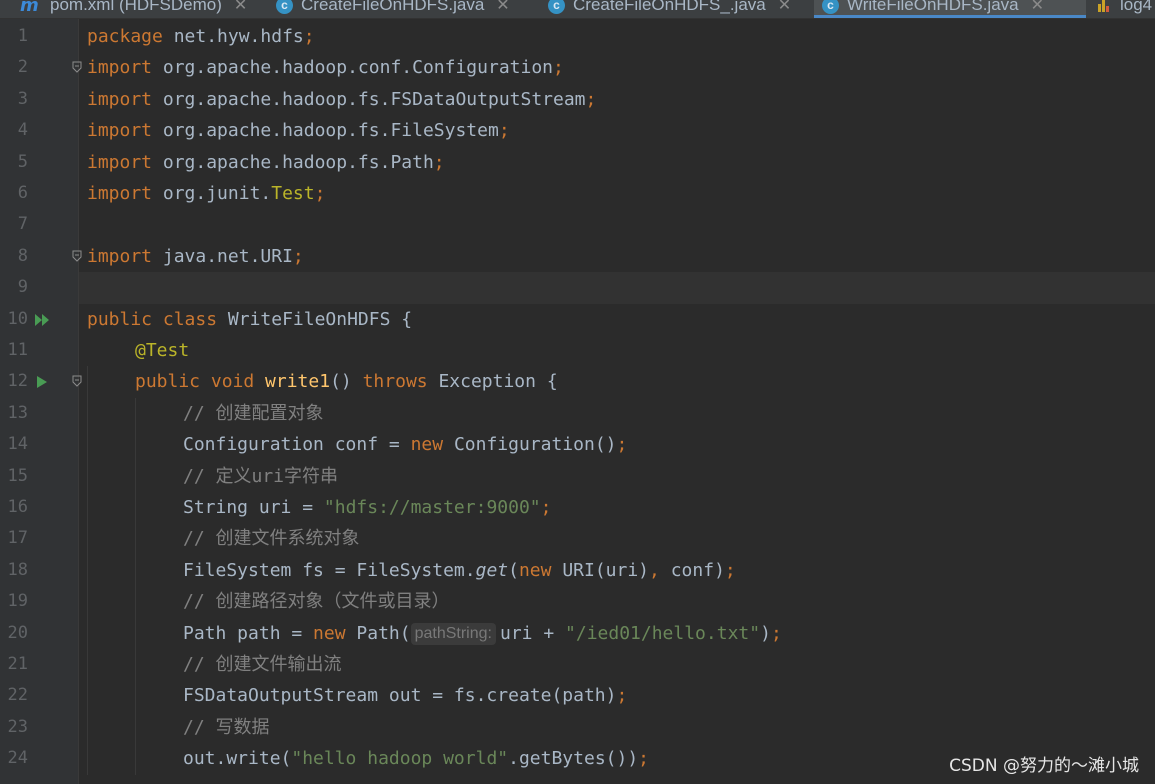  Describe the element at coordinates (29, 8) in the screenshot. I see `maven-icon: m` at that location.